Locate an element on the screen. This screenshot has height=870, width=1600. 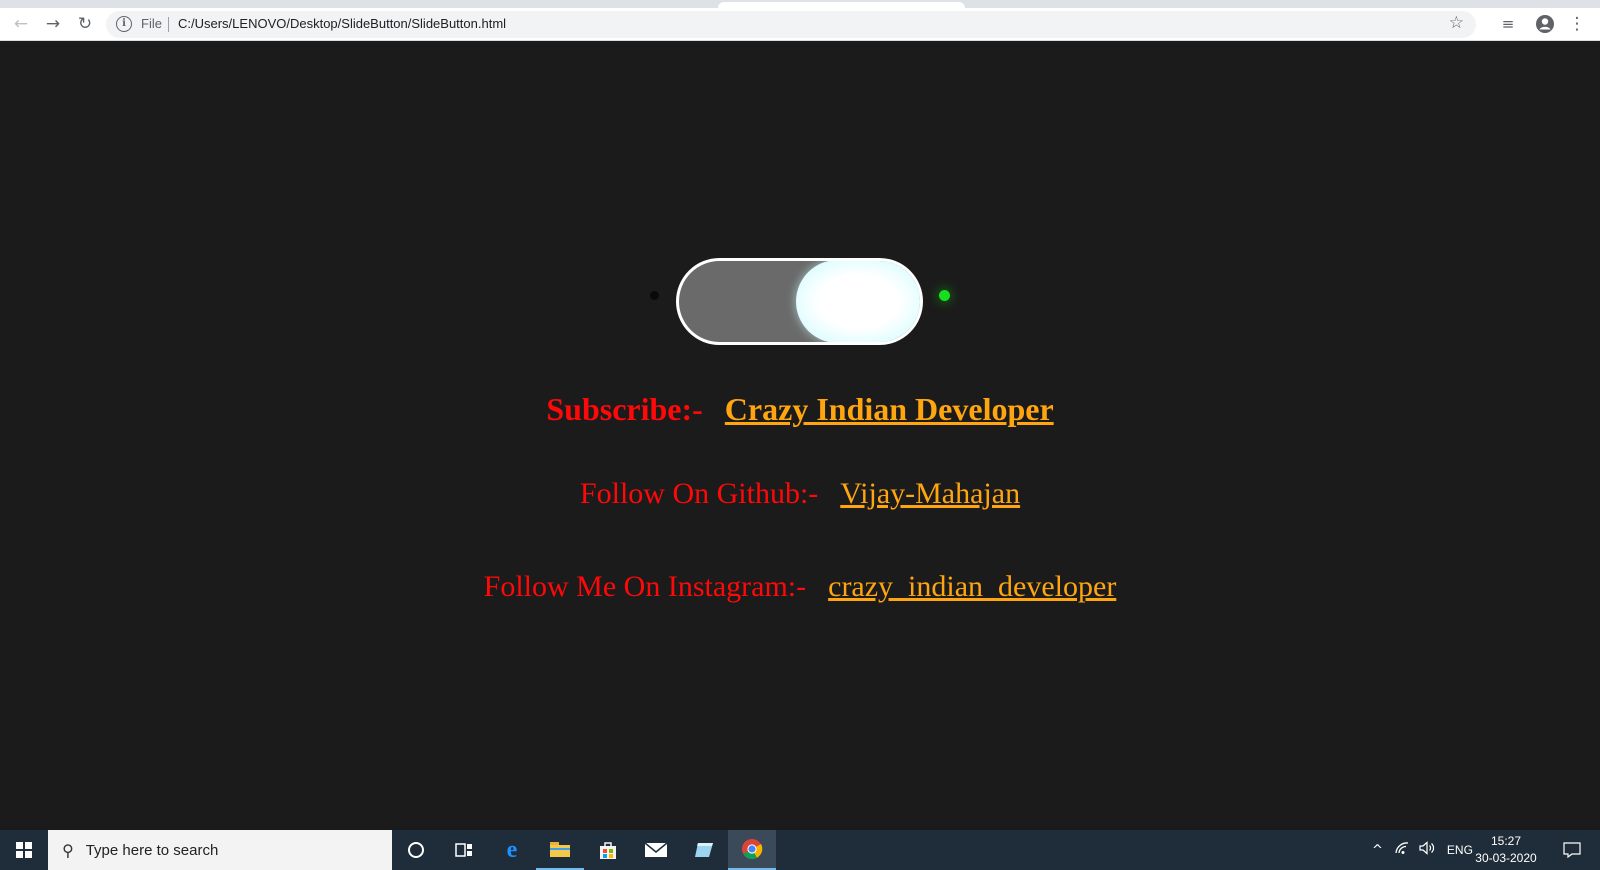
windows-logo-icon is located at coordinates (24, 850).